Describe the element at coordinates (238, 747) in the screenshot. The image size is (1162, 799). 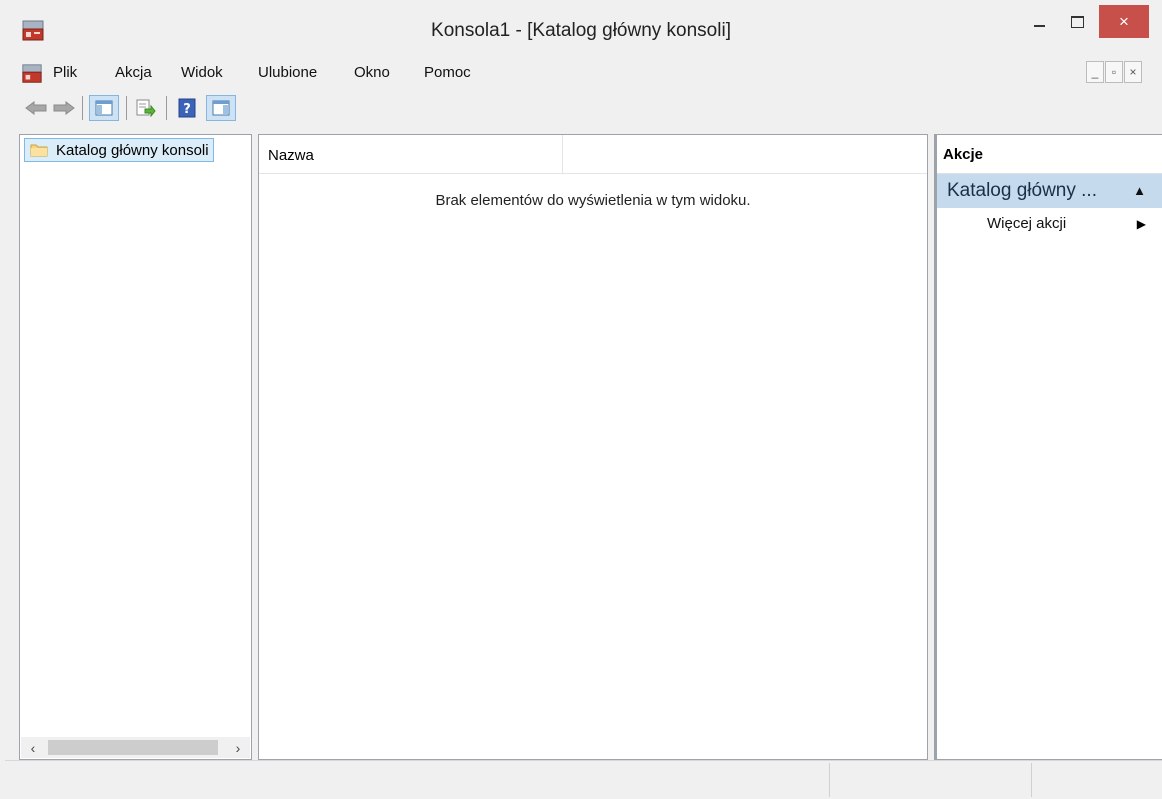
I see `scroll-right-icon: ›` at that location.